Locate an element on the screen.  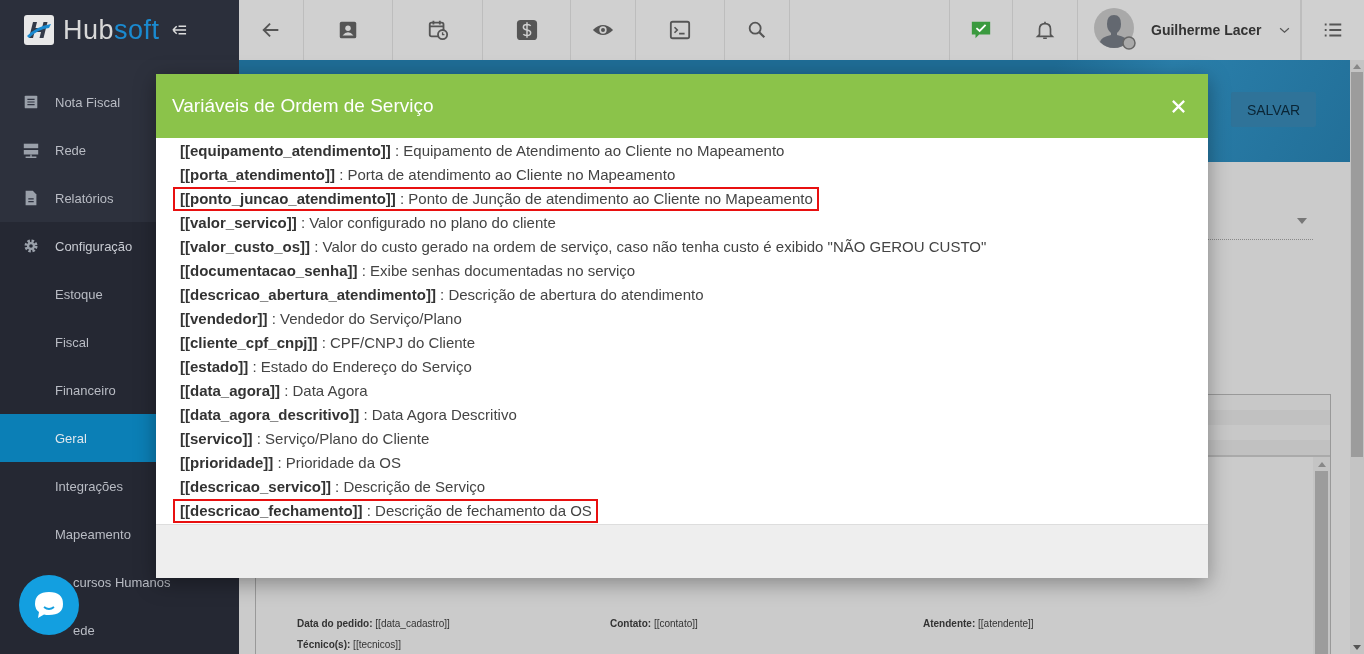
variable-entry: [[estado]] : Estado do Endereço do Serviço is located at coordinates (326, 367).